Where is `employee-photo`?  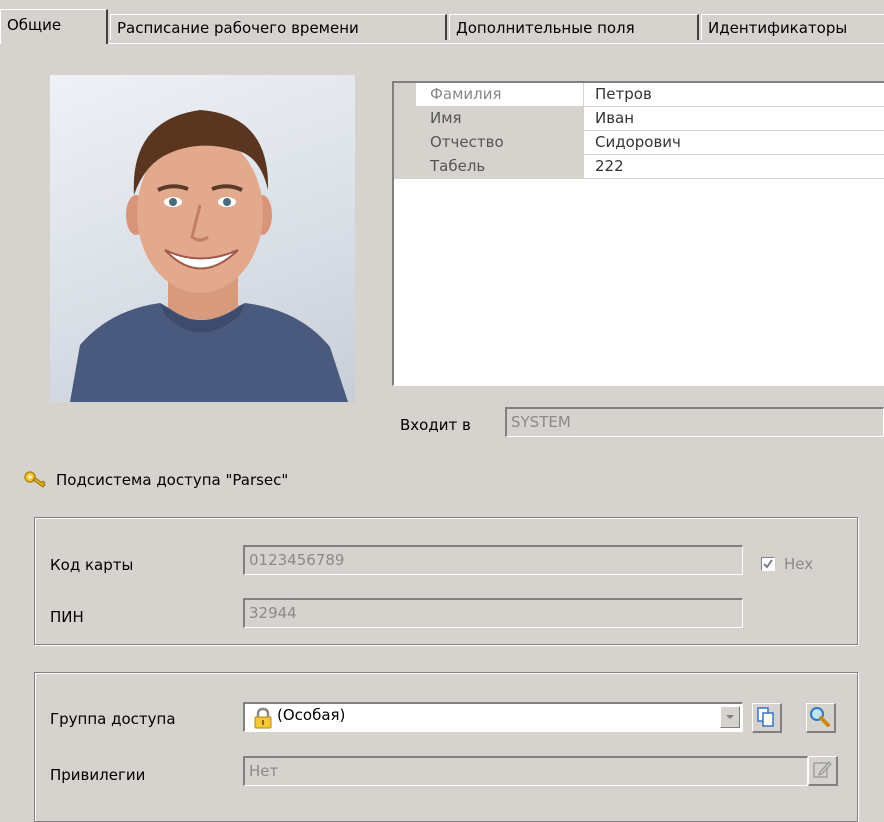 employee-photo is located at coordinates (202, 238).